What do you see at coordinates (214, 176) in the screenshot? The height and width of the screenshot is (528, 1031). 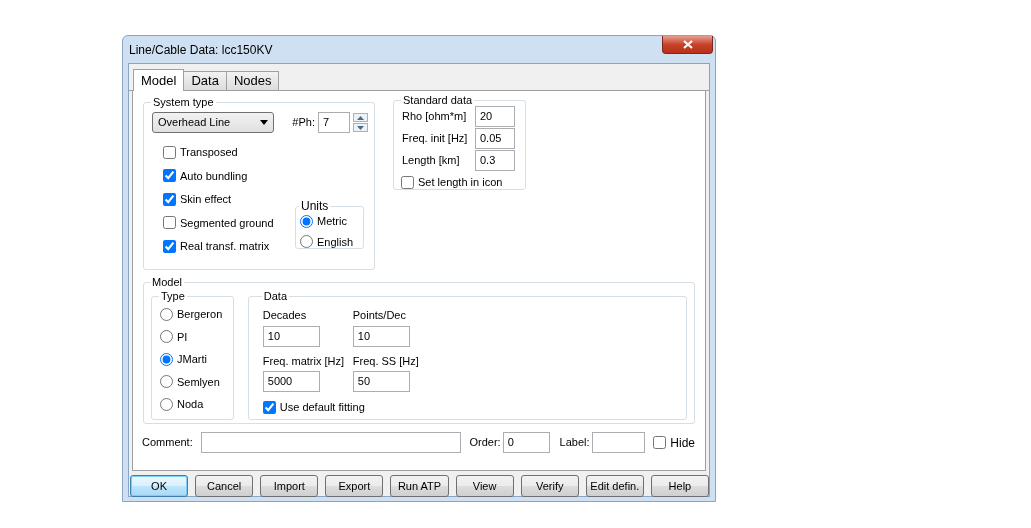 I see `checkbox-label: Auto bundling` at bounding box center [214, 176].